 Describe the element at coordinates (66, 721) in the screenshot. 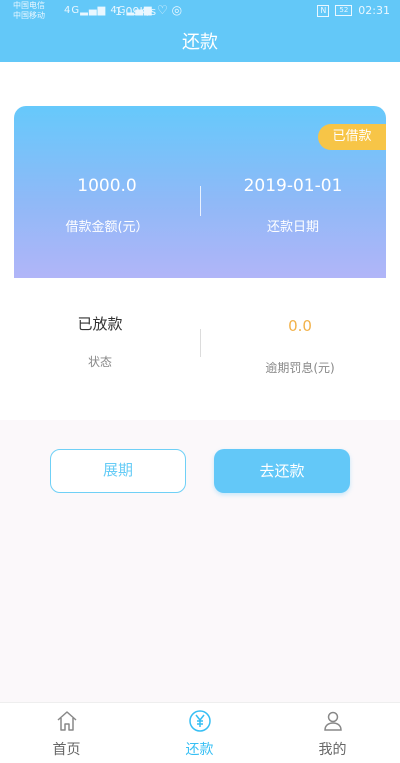

I see `home-icon` at that location.